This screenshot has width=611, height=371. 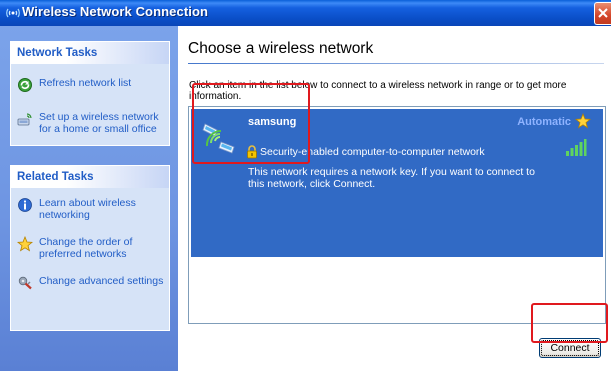 I want to click on network-mode: Automatic, so click(x=544, y=122).